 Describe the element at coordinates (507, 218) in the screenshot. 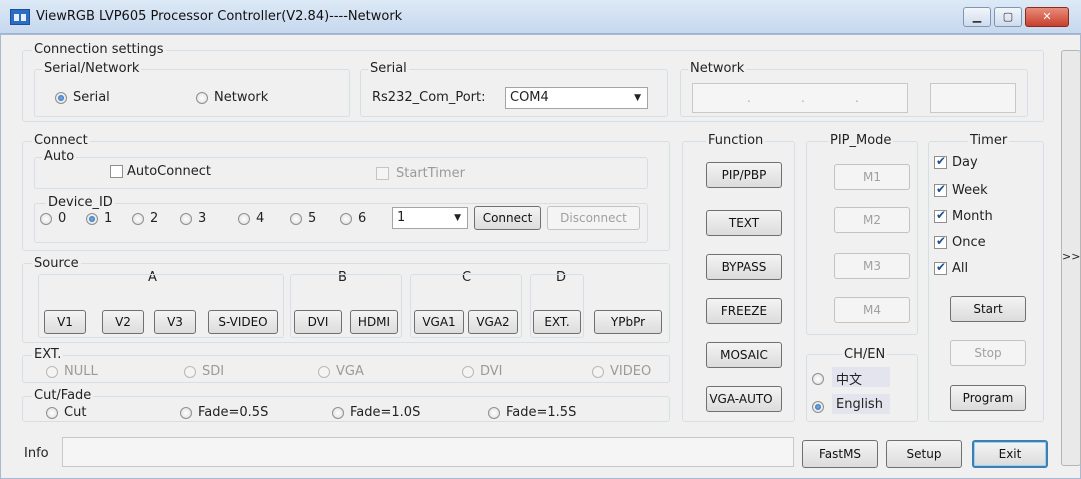

I see `connect-button: Connect` at that location.